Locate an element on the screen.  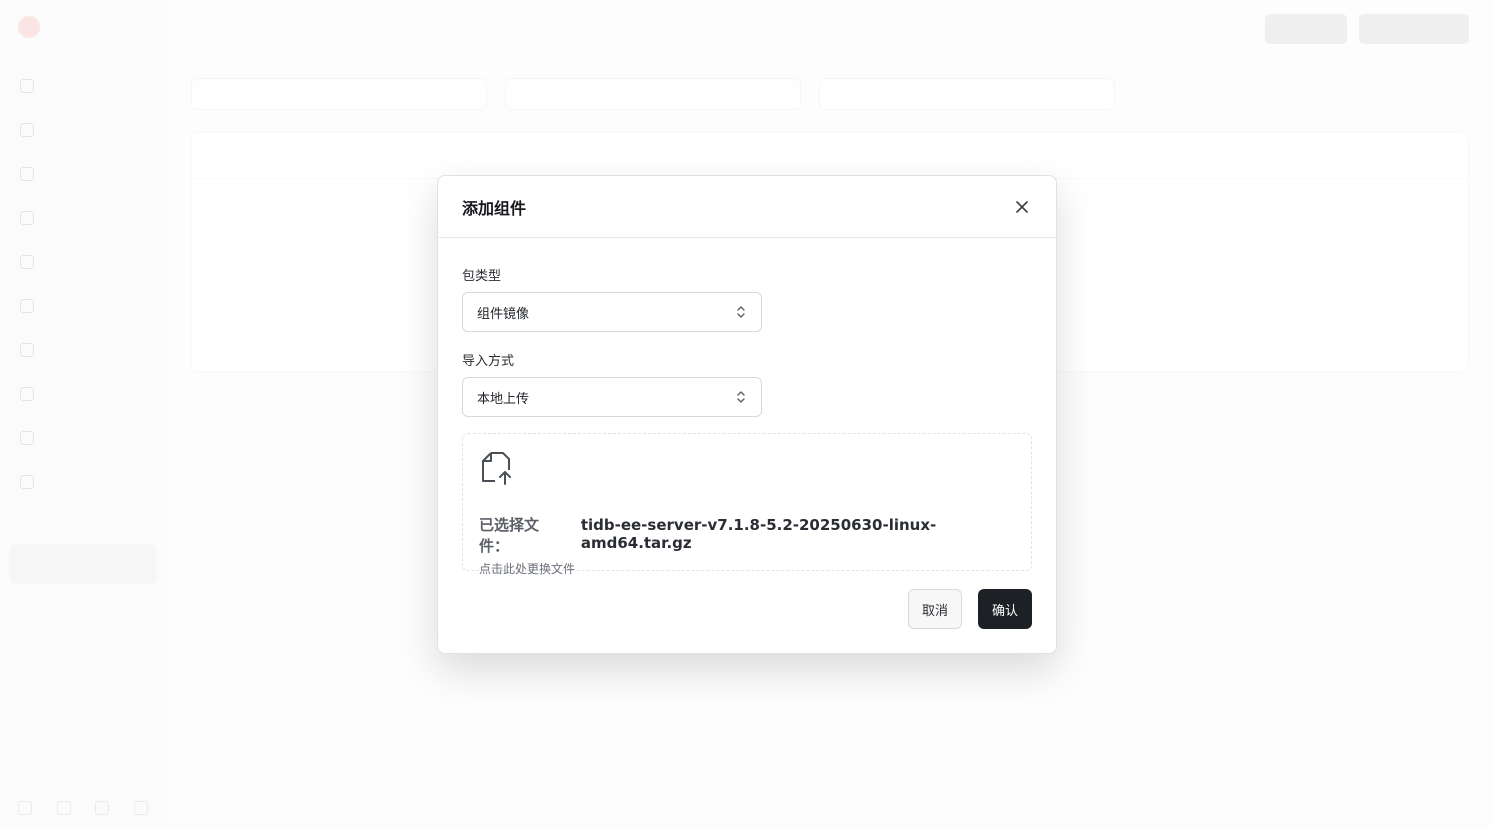
close-button is located at coordinates (1022, 207).